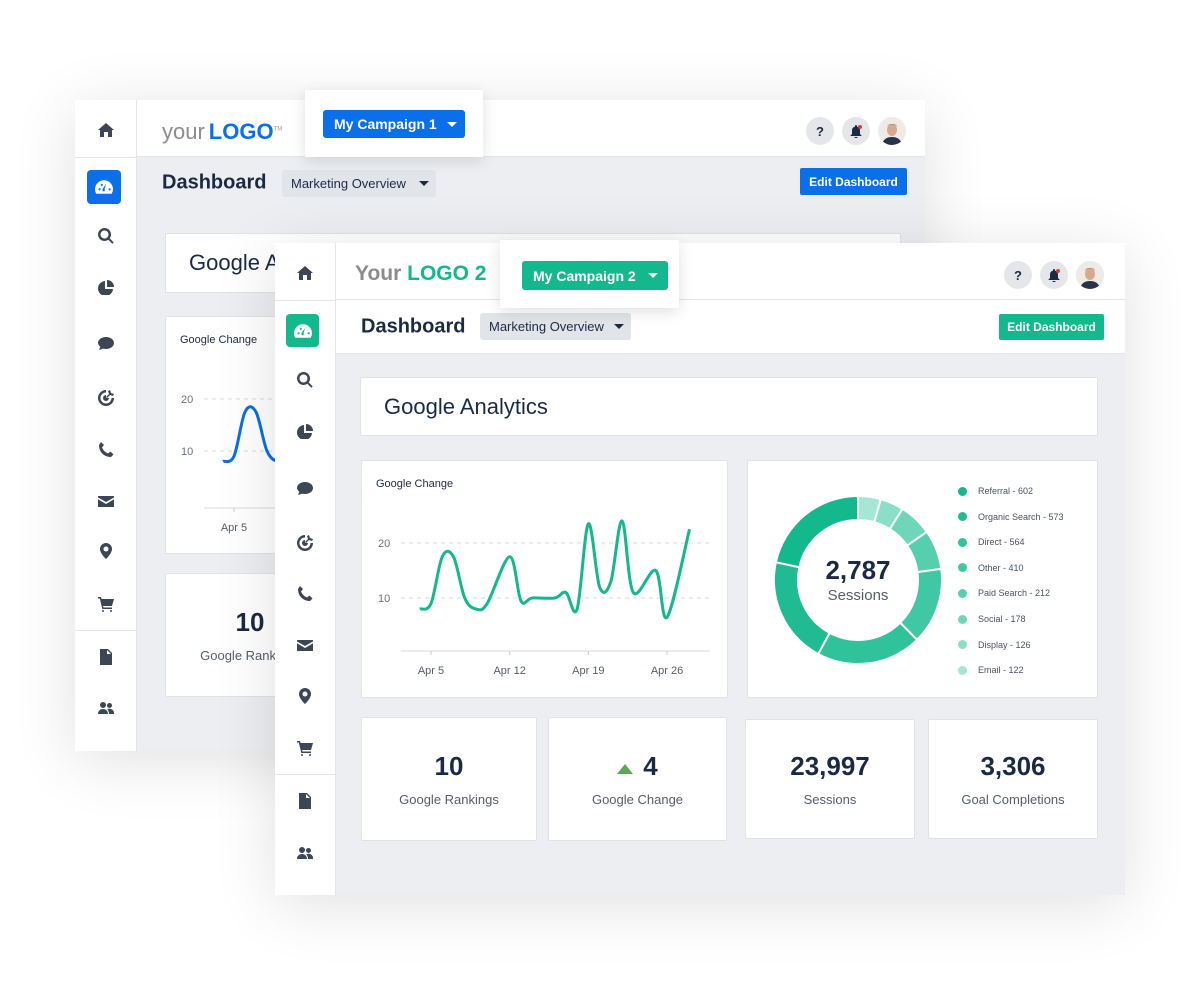  Describe the element at coordinates (555, 569) in the screenshot. I see `series-line` at that location.